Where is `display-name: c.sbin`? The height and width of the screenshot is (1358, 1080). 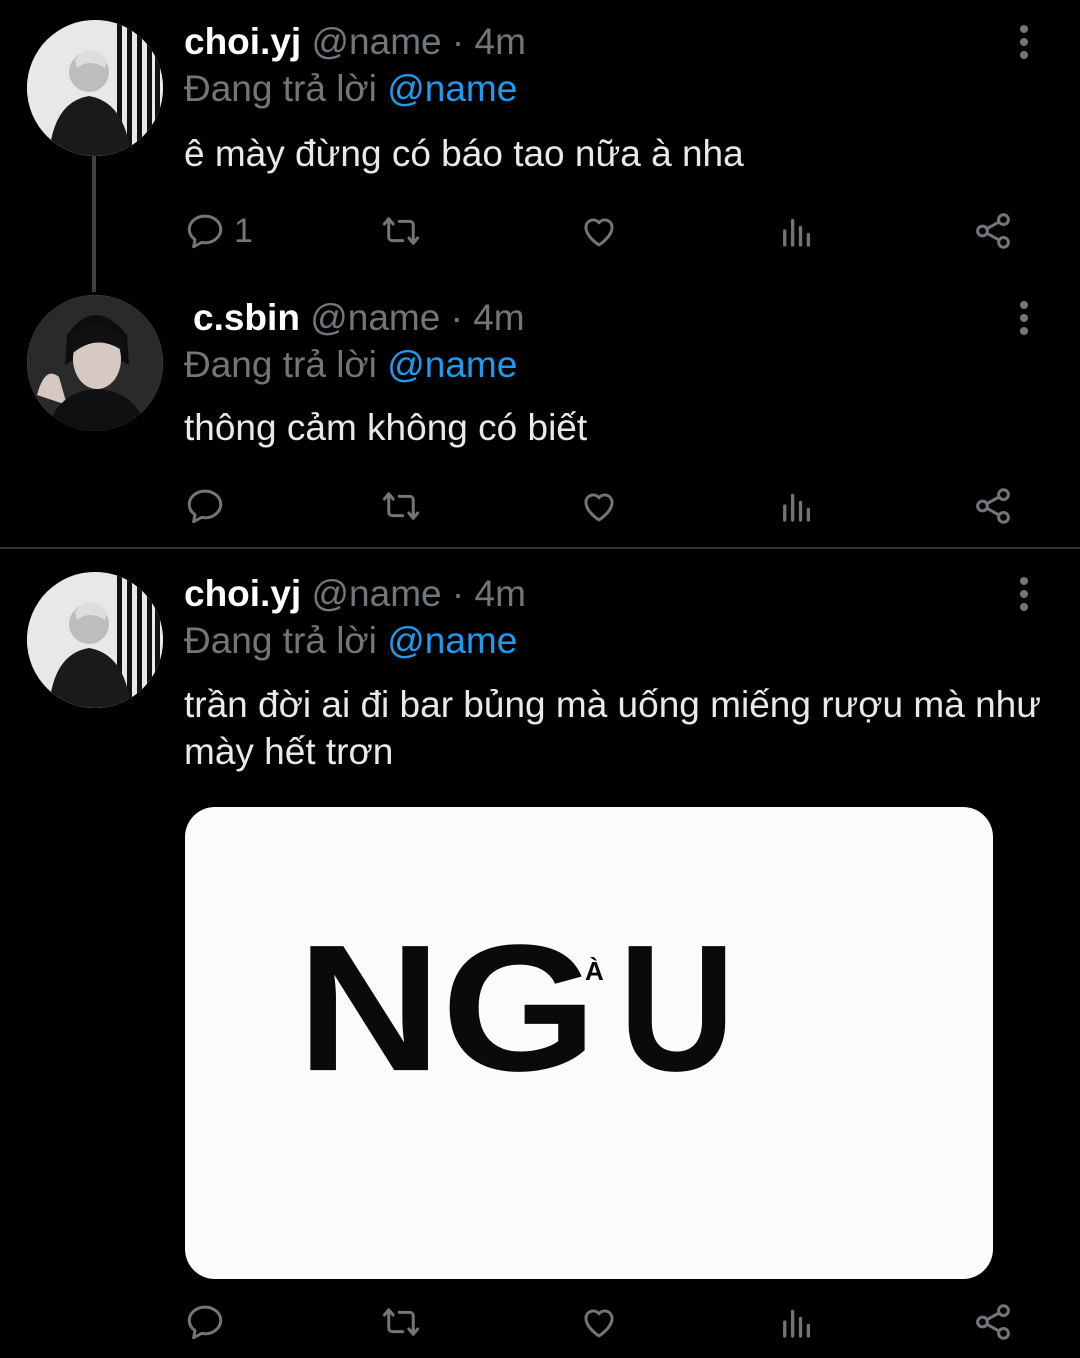 display-name: c.sbin is located at coordinates (246, 317).